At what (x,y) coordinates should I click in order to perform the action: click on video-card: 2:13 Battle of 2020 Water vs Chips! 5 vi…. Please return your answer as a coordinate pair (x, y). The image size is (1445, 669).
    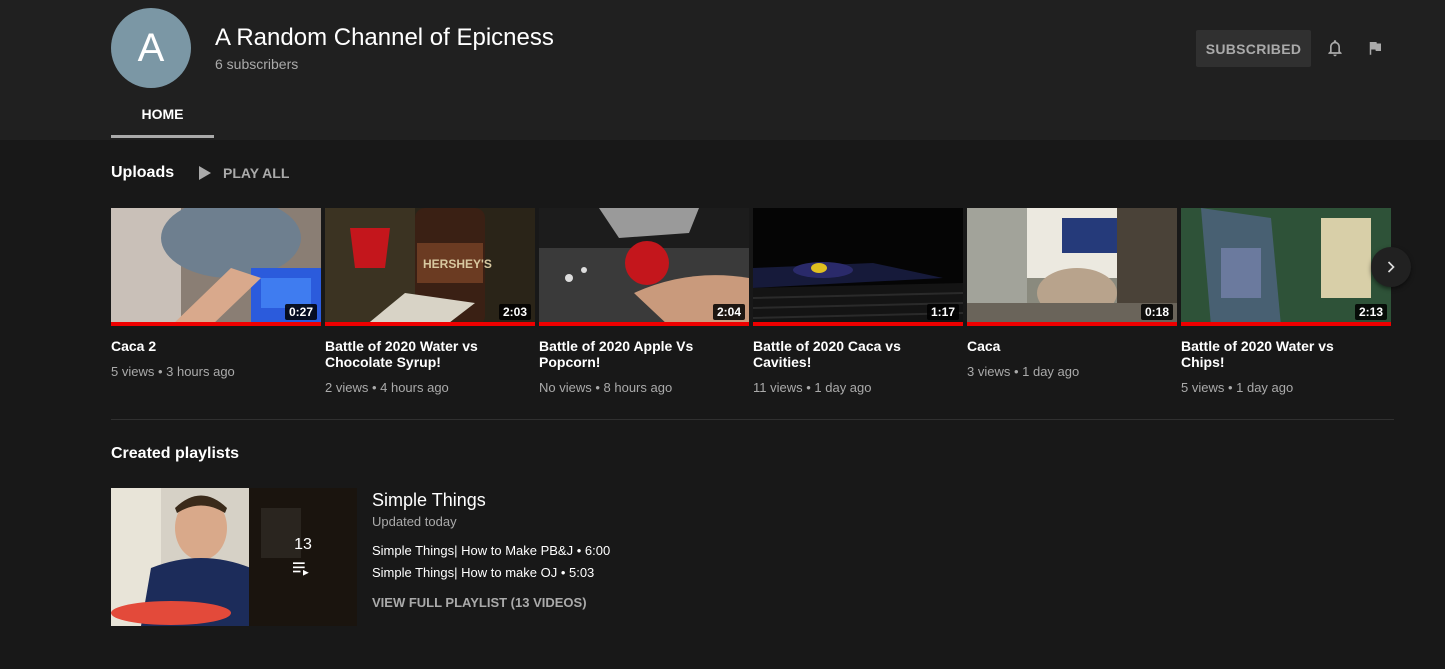
    Looking at the image, I should click on (1286, 301).